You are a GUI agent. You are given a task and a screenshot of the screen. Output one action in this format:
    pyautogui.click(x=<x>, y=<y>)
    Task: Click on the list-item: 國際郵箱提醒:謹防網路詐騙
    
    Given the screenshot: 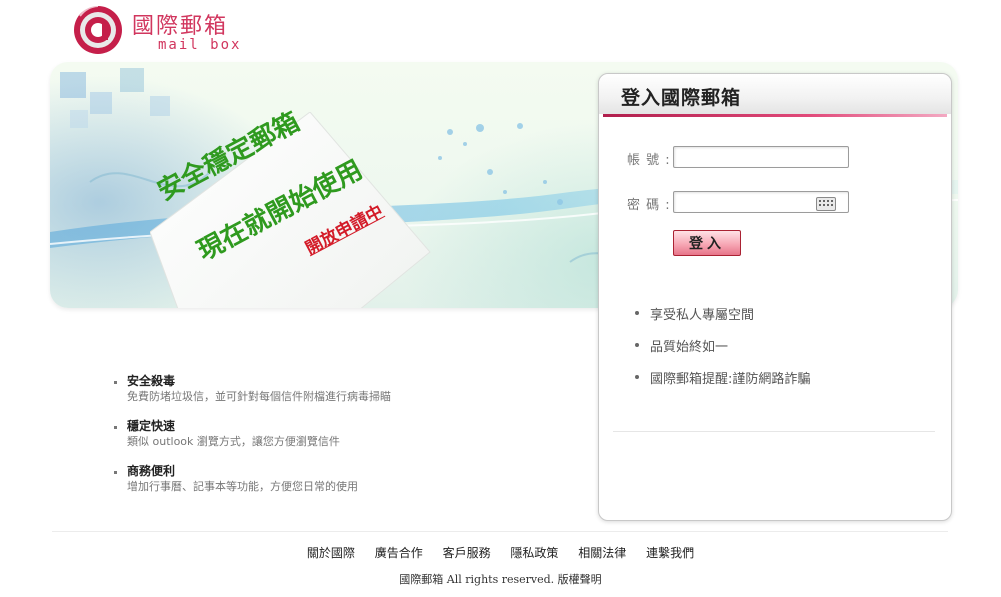 What is the action you would take?
    pyautogui.click(x=722, y=384)
    